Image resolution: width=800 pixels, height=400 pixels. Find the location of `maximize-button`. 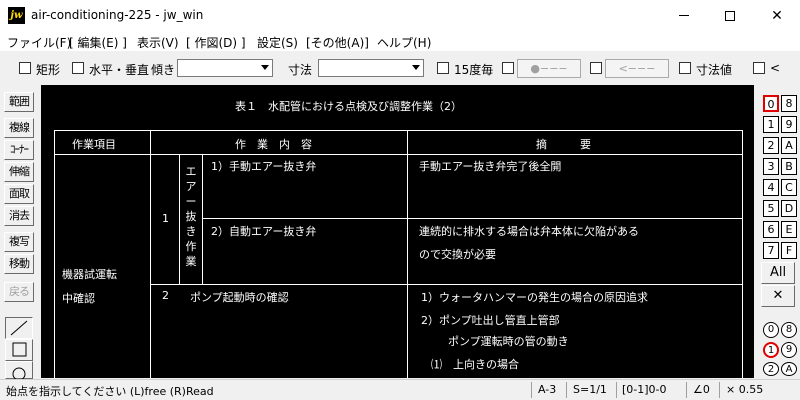

maximize-button is located at coordinates (730, 15).